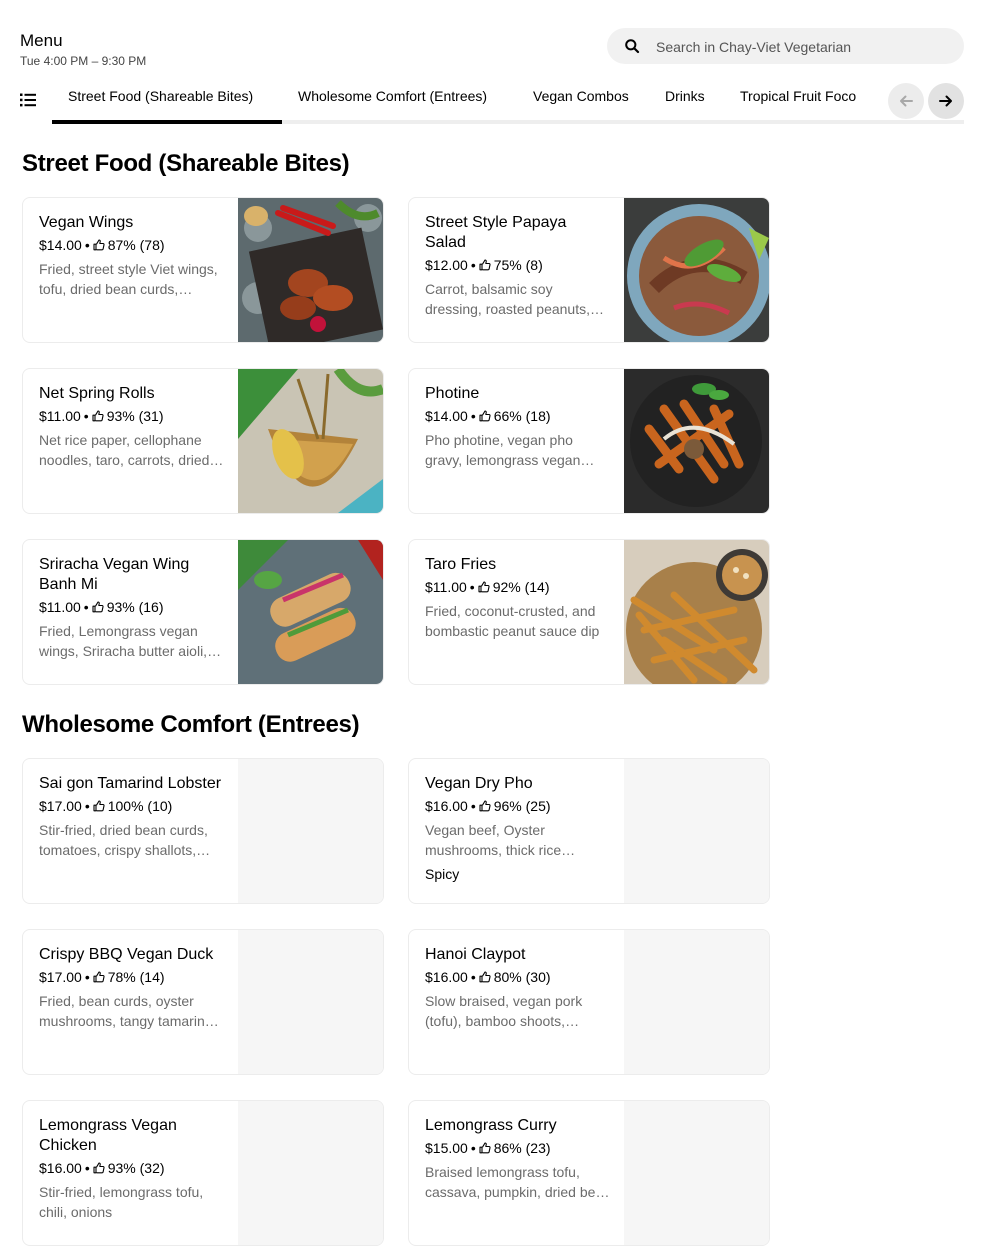 The width and height of the screenshot is (984, 1246). What do you see at coordinates (522, 416) in the screenshot?
I see `item-rating: 66% (18)` at bounding box center [522, 416].